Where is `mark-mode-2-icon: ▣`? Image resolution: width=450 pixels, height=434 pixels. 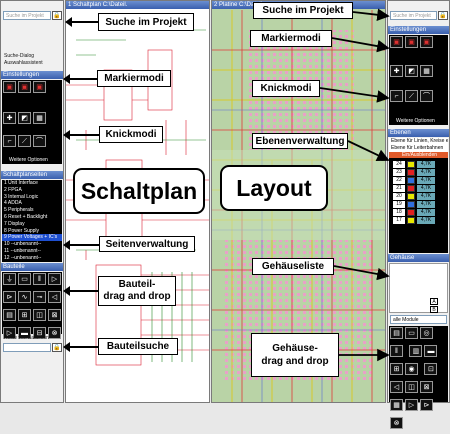 mark-mode-2-icon: ▣ is located at coordinates (24, 87).